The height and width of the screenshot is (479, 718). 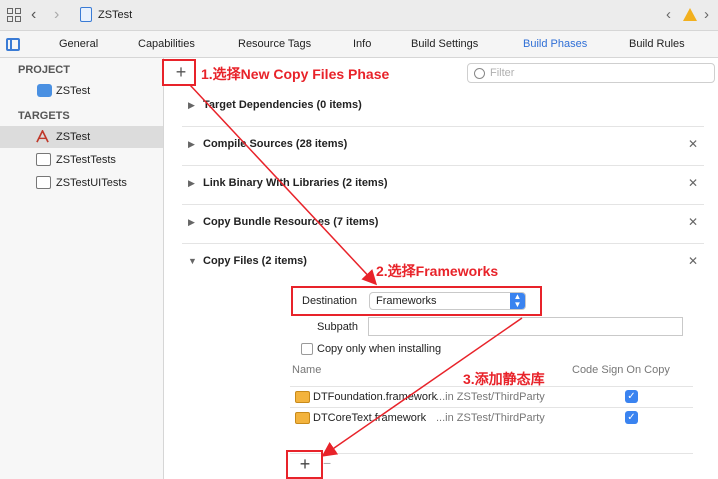 What do you see at coordinates (44, 70) in the screenshot?
I see `project-header: PROJECT` at bounding box center [44, 70].